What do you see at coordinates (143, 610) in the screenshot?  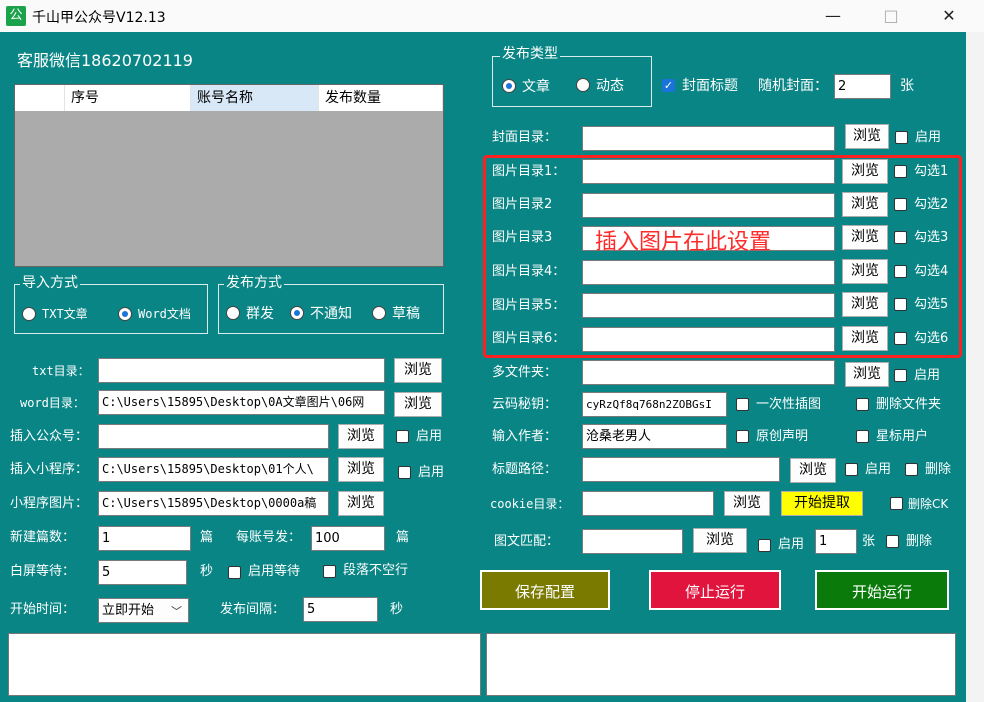 I see `start-time-select: 立即开始 ﹀` at bounding box center [143, 610].